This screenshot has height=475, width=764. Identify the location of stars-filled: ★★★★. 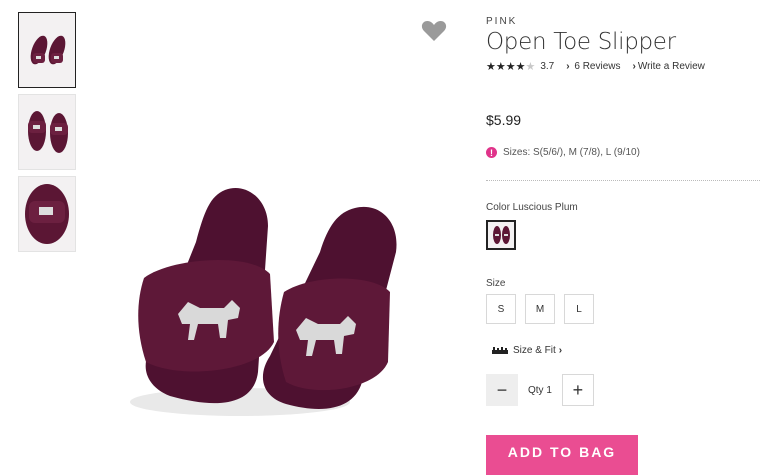
(506, 66).